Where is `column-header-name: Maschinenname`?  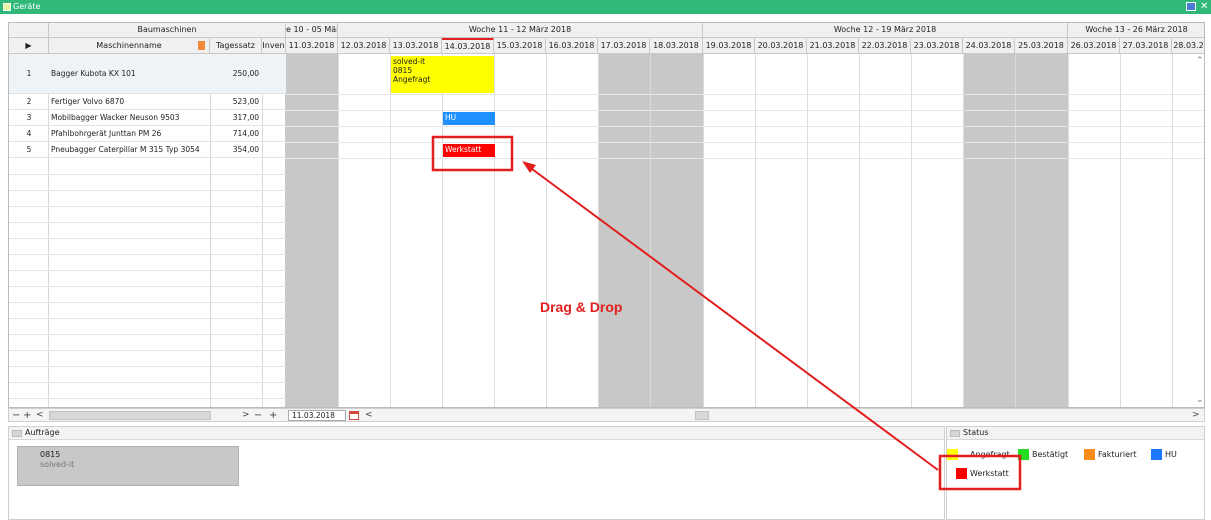
column-header-name: Maschinenname is located at coordinates (129, 46).